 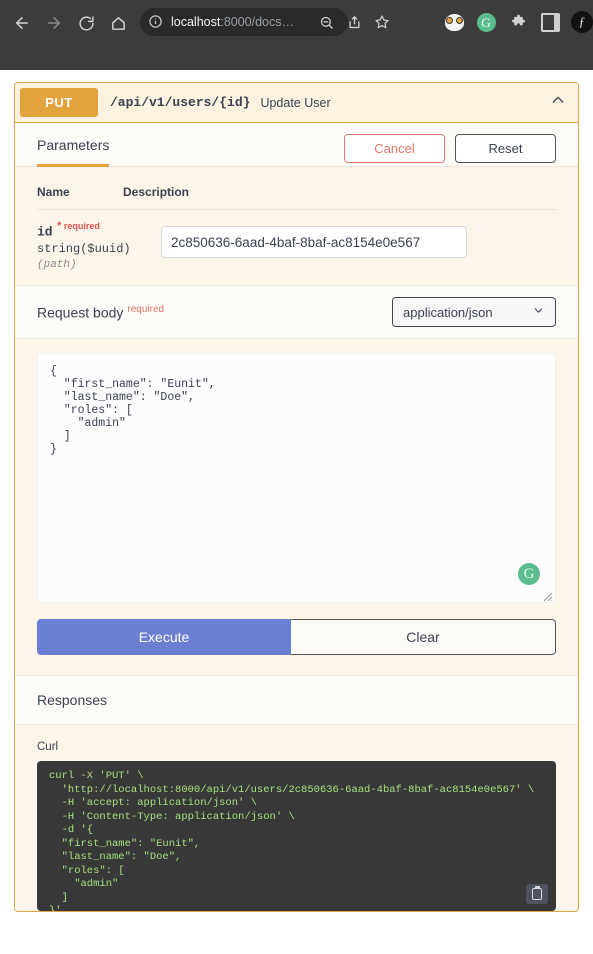 What do you see at coordinates (394, 148) in the screenshot?
I see `cancel-button: Cancel` at bounding box center [394, 148].